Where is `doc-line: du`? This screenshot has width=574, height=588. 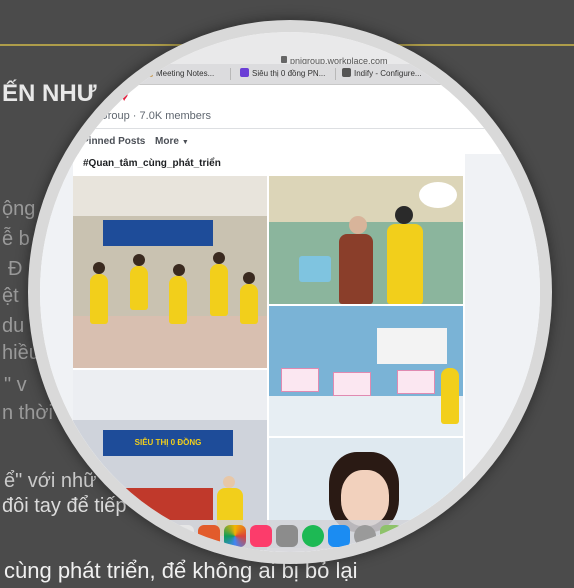 doc-line: du is located at coordinates (13, 326).